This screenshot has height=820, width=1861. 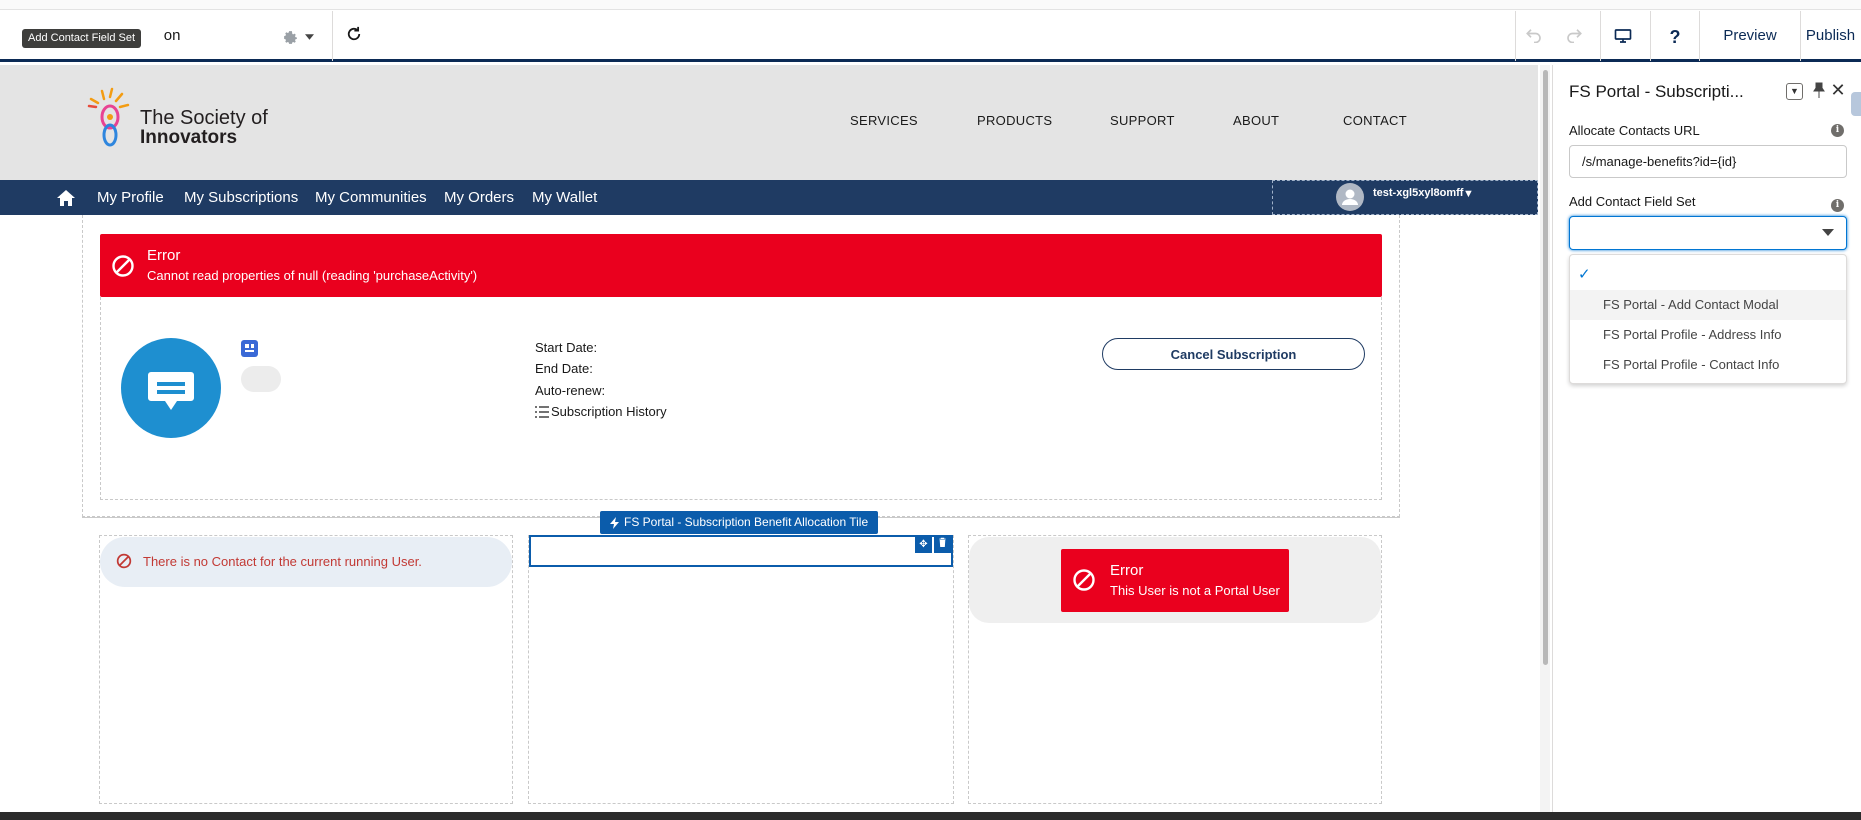 What do you see at coordinates (164, 255) in the screenshot?
I see `error-title: Error` at bounding box center [164, 255].